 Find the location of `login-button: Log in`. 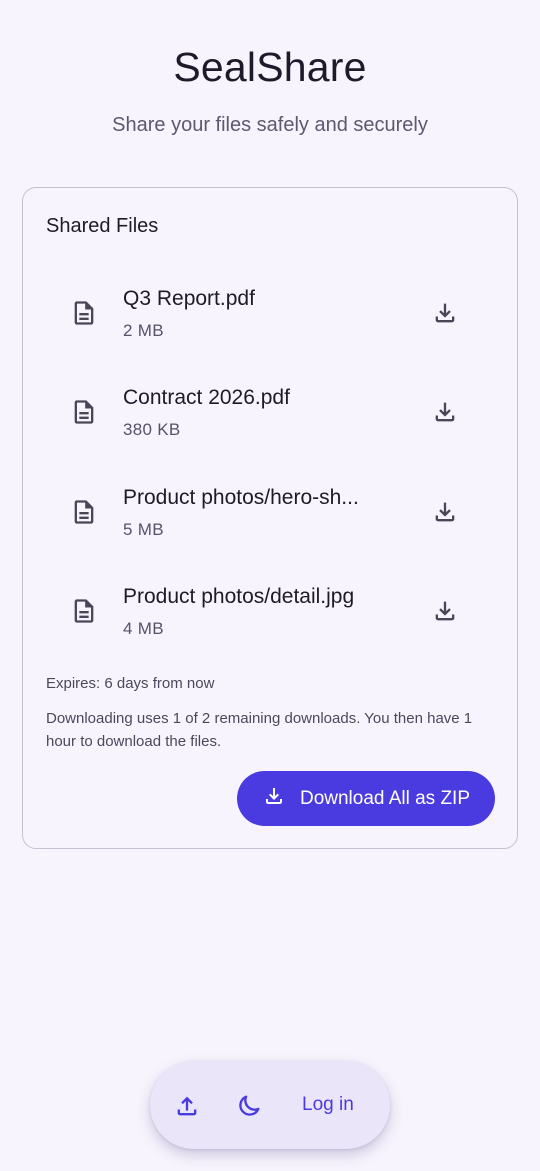

login-button: Log in is located at coordinates (328, 1105).